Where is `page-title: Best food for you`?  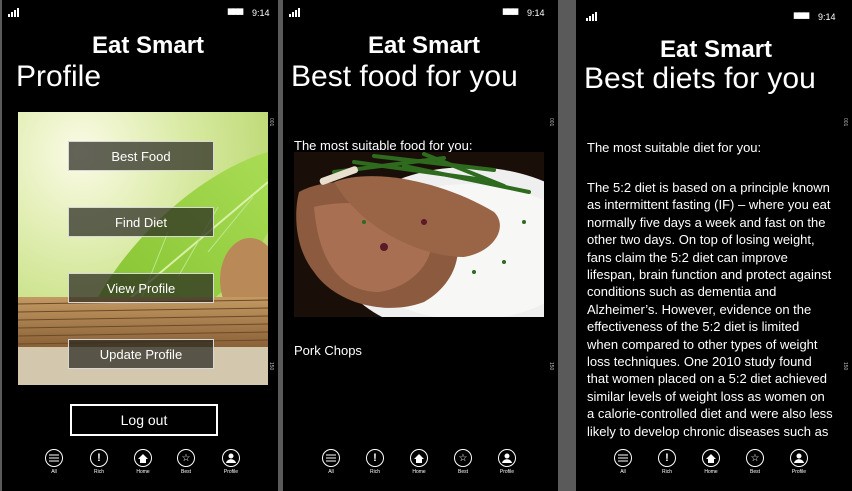
page-title: Best food for you is located at coordinates (404, 76).